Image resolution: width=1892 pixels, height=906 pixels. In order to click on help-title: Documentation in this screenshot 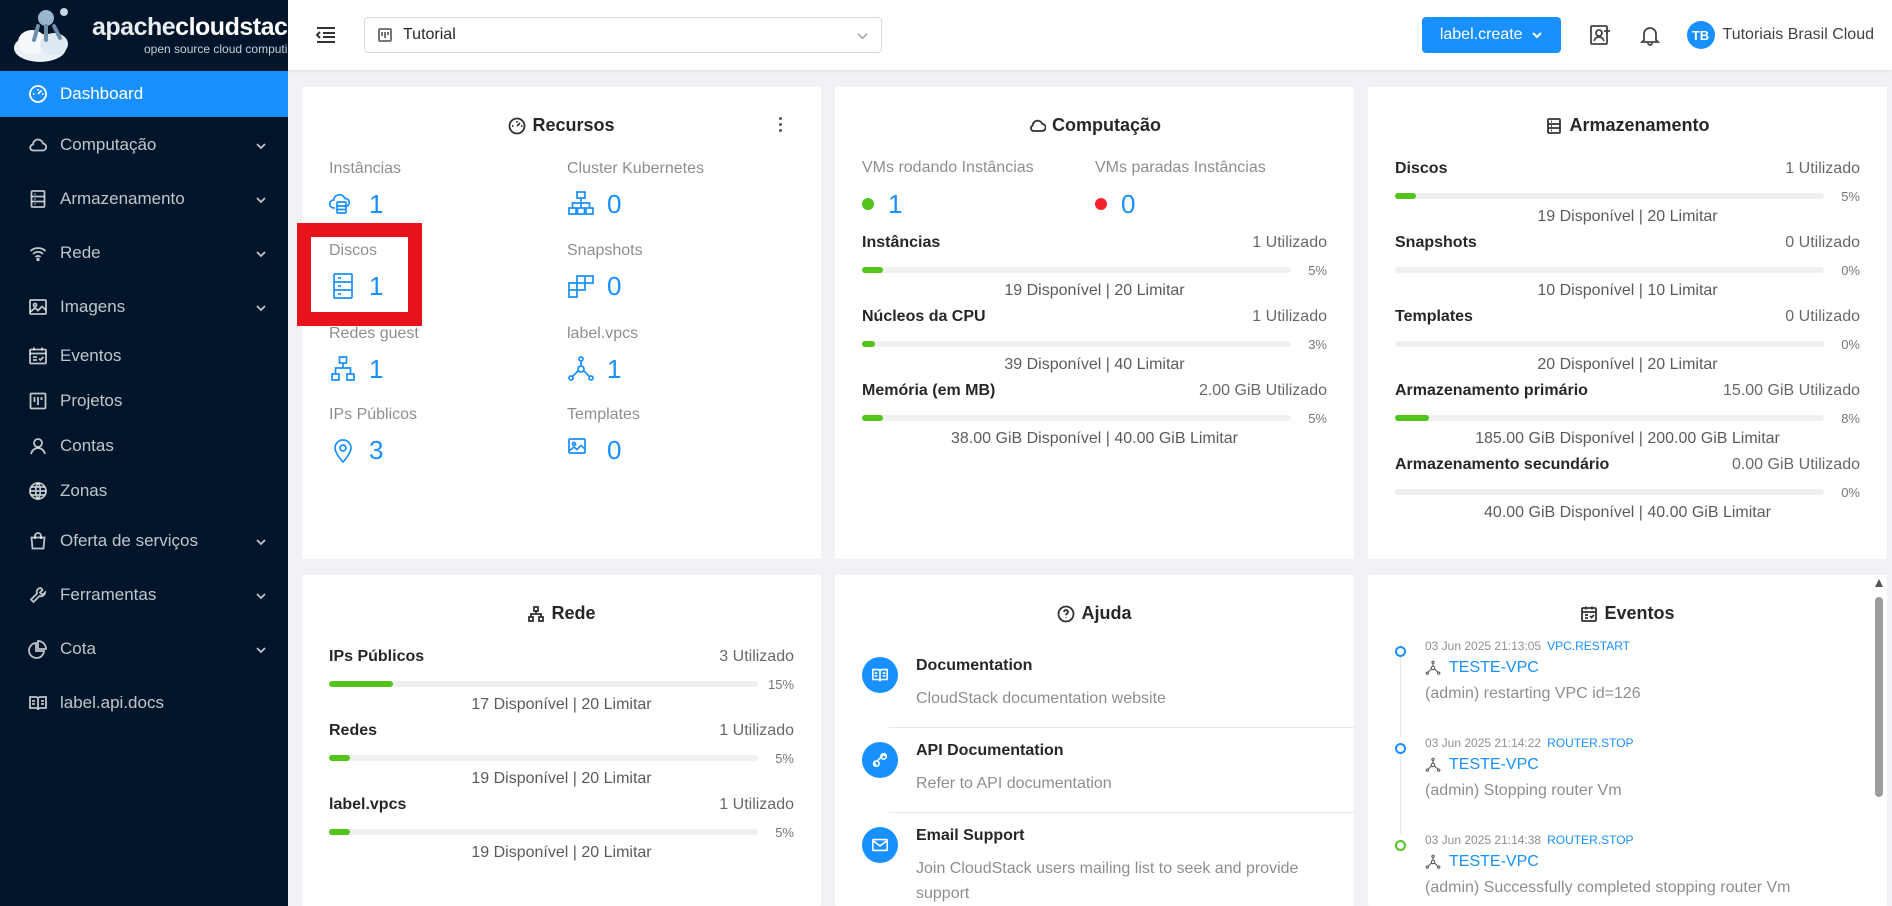, I will do `click(974, 665)`.